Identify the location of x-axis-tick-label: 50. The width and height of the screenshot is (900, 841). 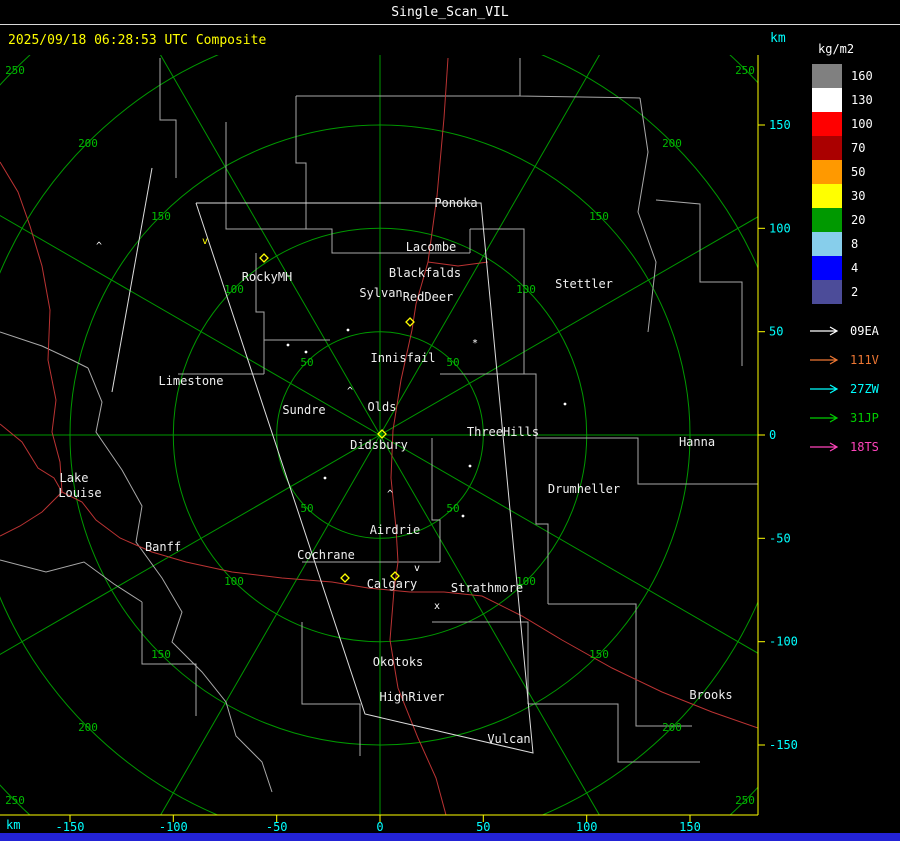
(483, 827).